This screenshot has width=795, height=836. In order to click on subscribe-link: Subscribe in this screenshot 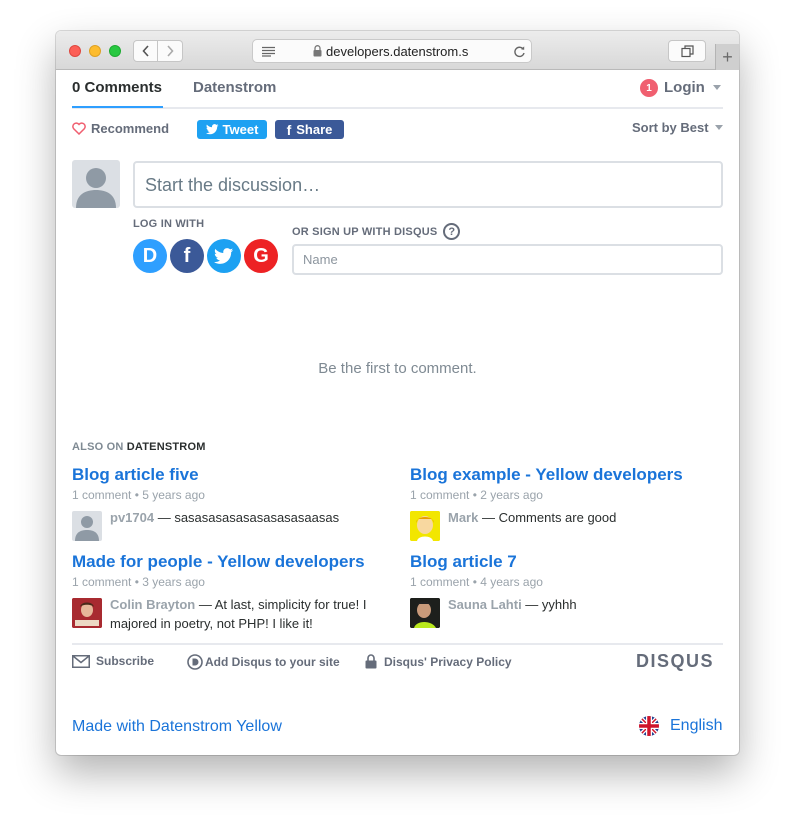, I will do `click(113, 661)`.